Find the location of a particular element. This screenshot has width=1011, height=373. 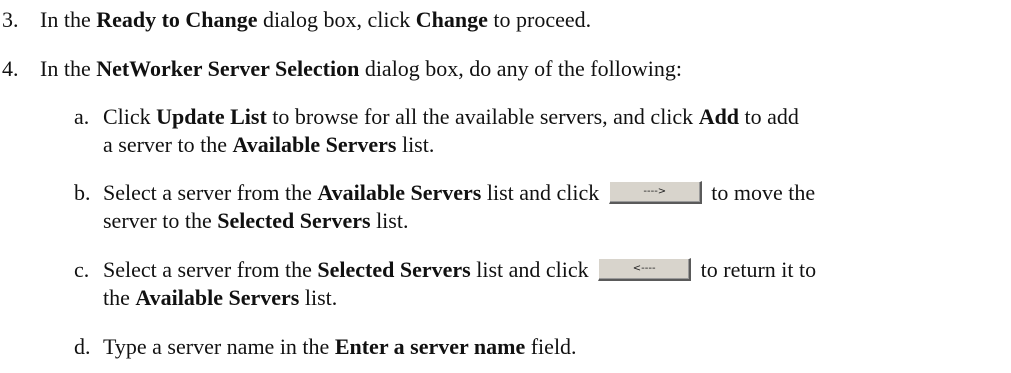

step-number: 4. is located at coordinates (10, 68).